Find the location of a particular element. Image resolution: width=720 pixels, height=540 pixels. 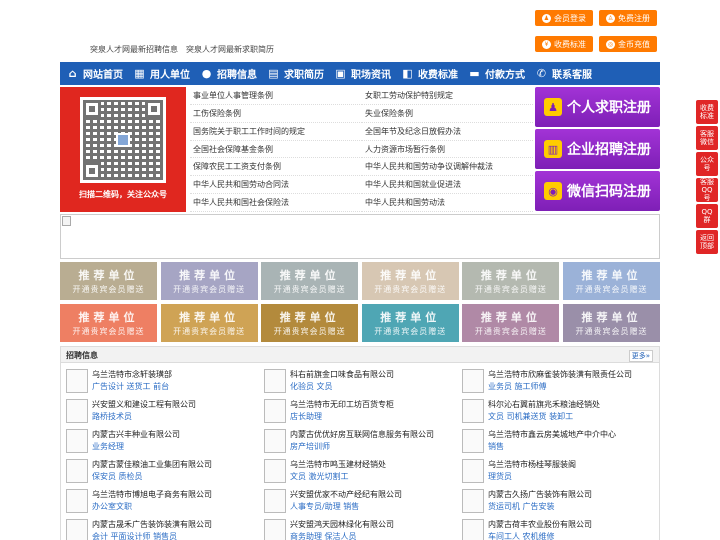

positions-link: 业务员 施工师傅 is located at coordinates (572, 386).